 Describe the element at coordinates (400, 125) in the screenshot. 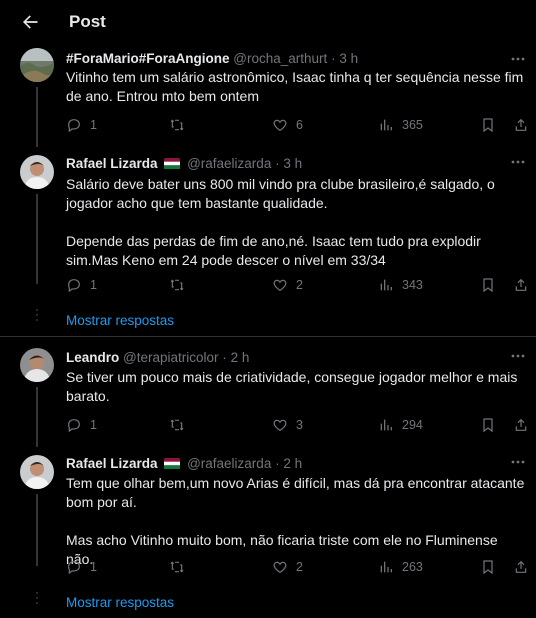

I see `views-button: 365` at that location.